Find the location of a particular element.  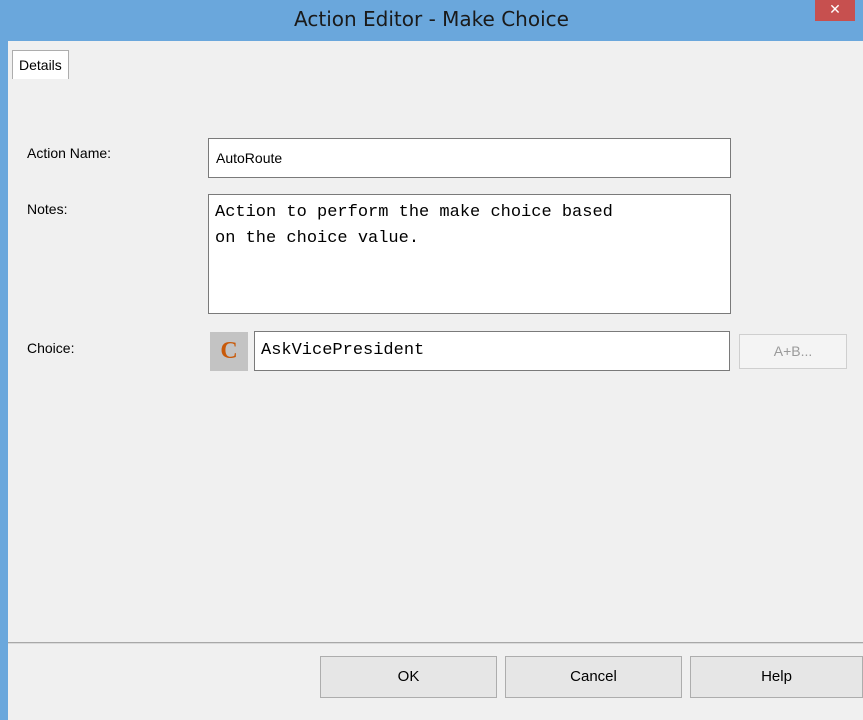

action-name-label: Action Name: is located at coordinates (69, 153).